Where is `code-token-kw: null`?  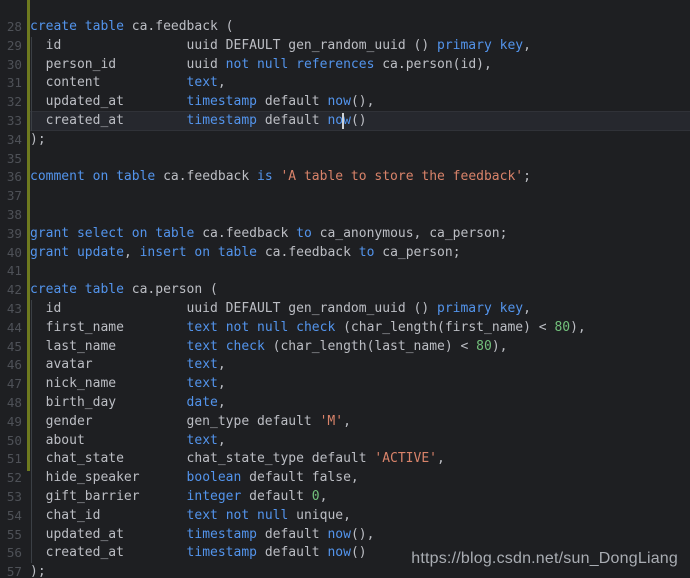
code-token-kw: null is located at coordinates (273, 515).